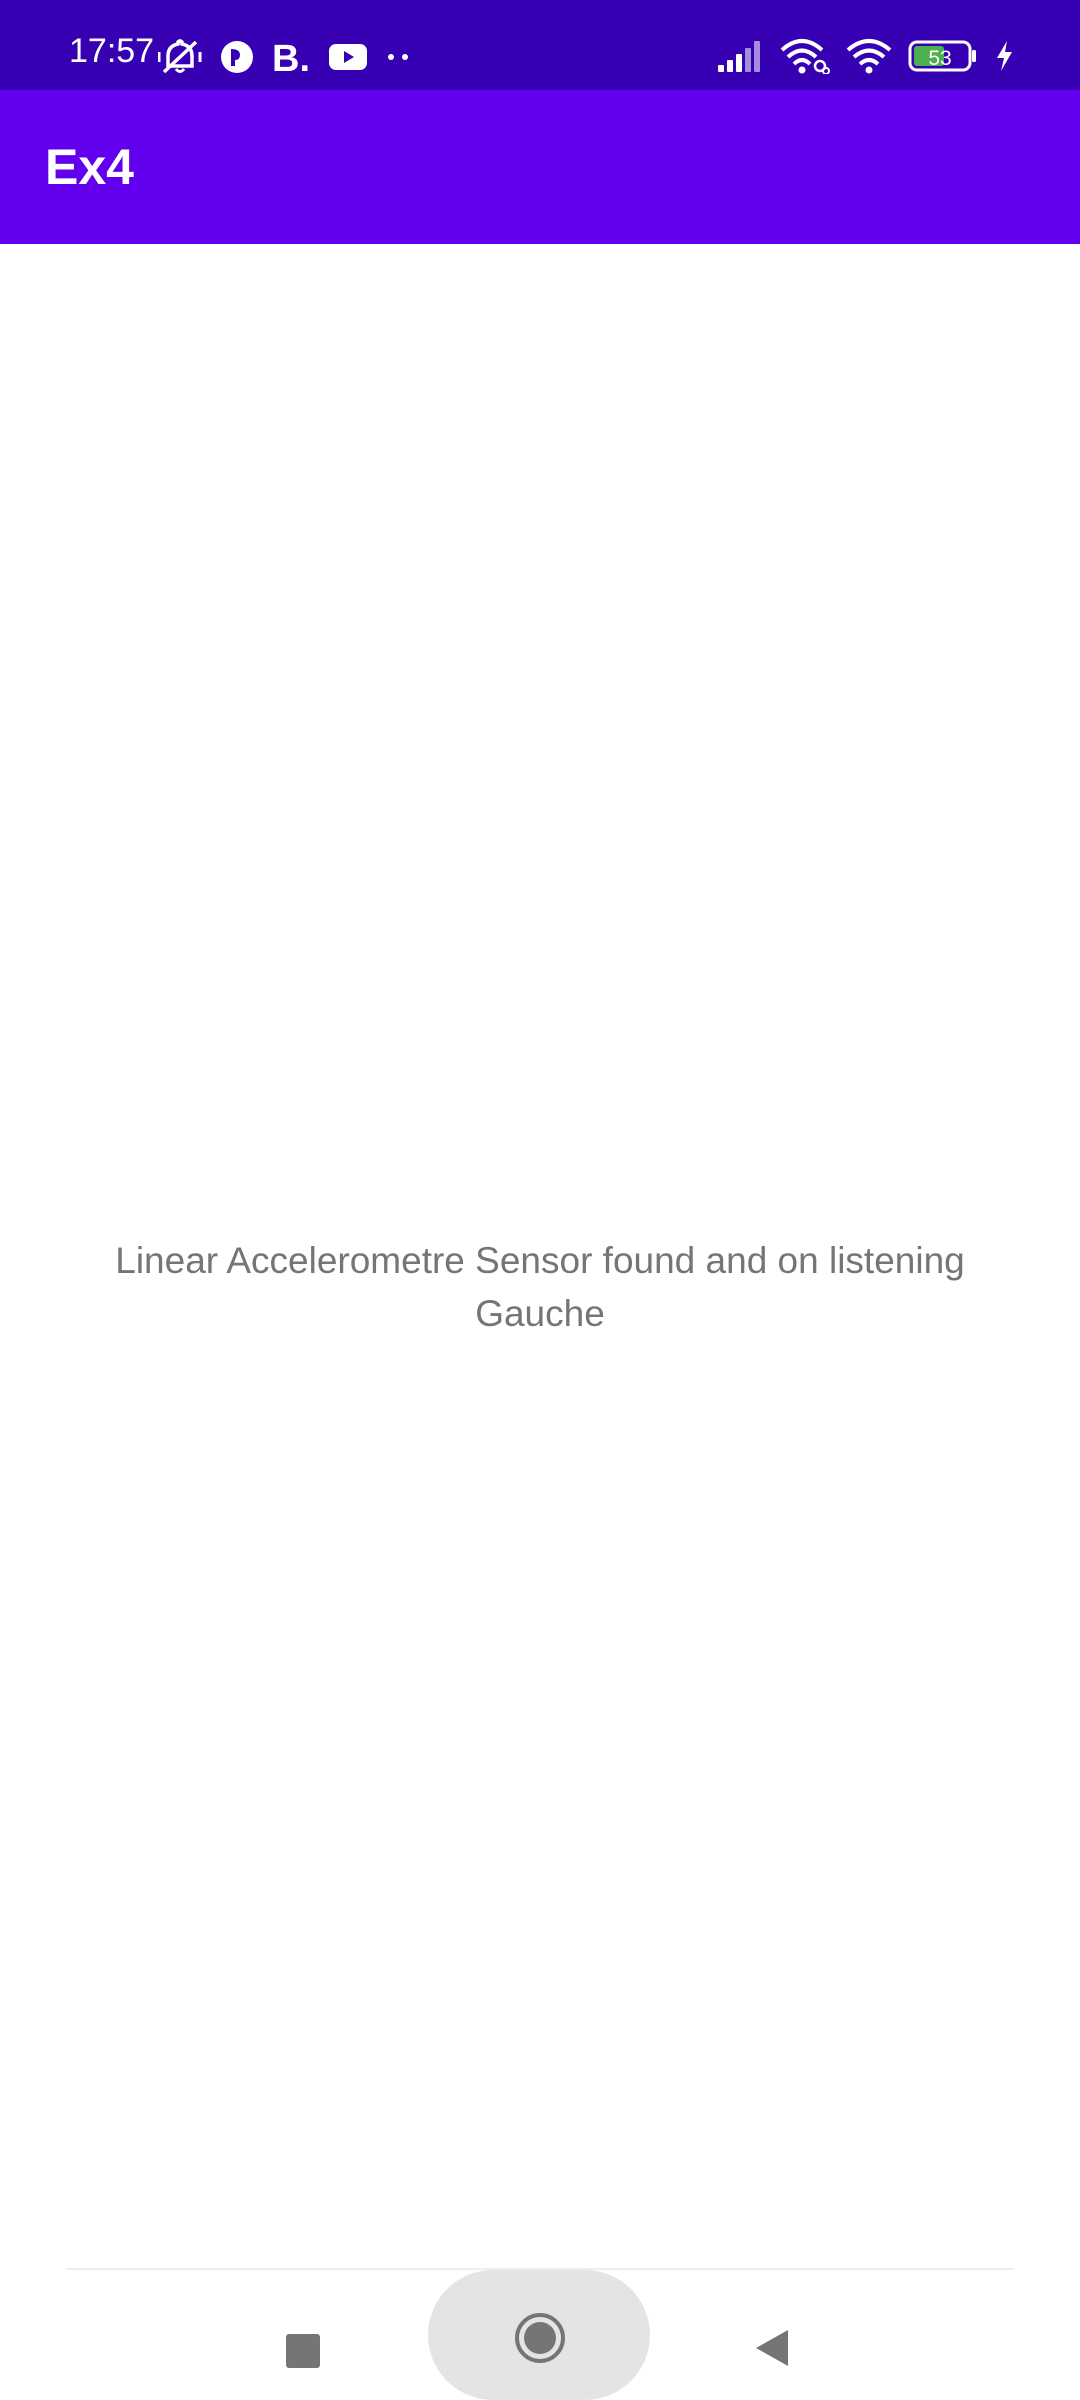  I want to click on app-bar: Ex4, so click(540, 167).